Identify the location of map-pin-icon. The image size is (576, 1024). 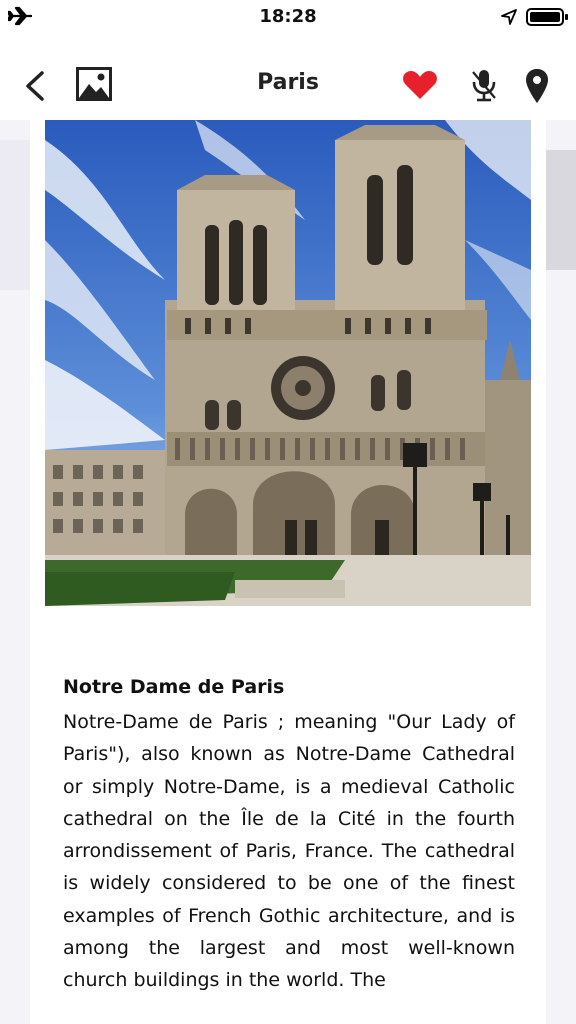
(537, 86).